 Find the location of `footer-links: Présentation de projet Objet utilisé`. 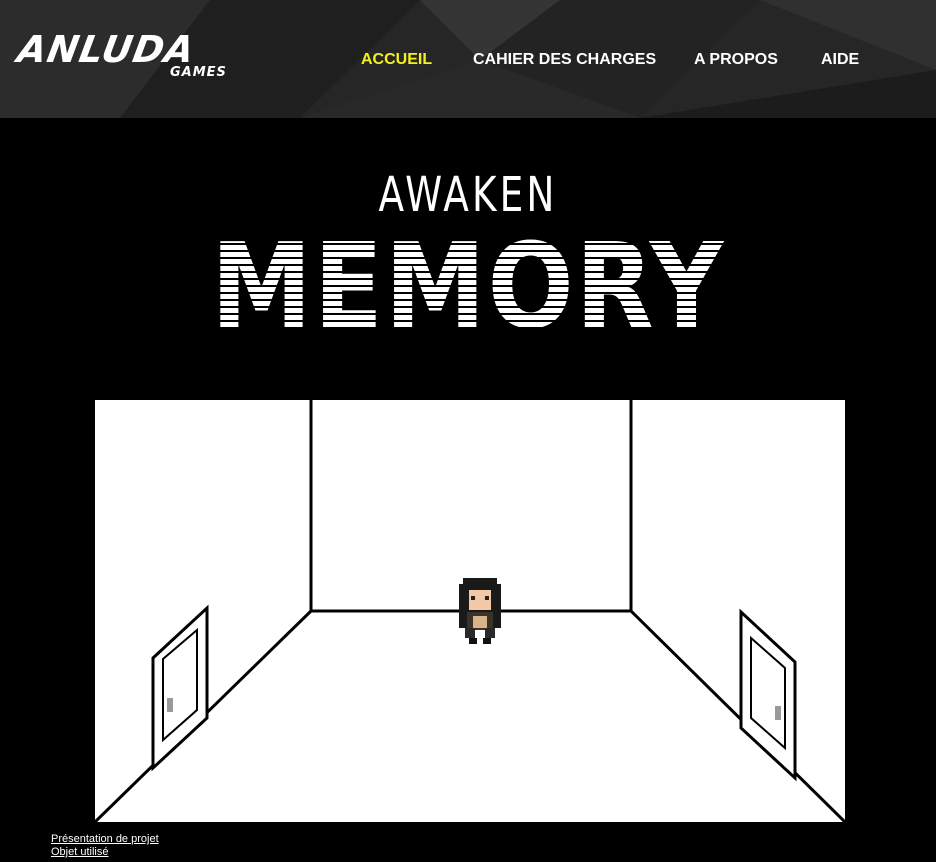

footer-links: Présentation de projet Objet utilisé is located at coordinates (105, 846).